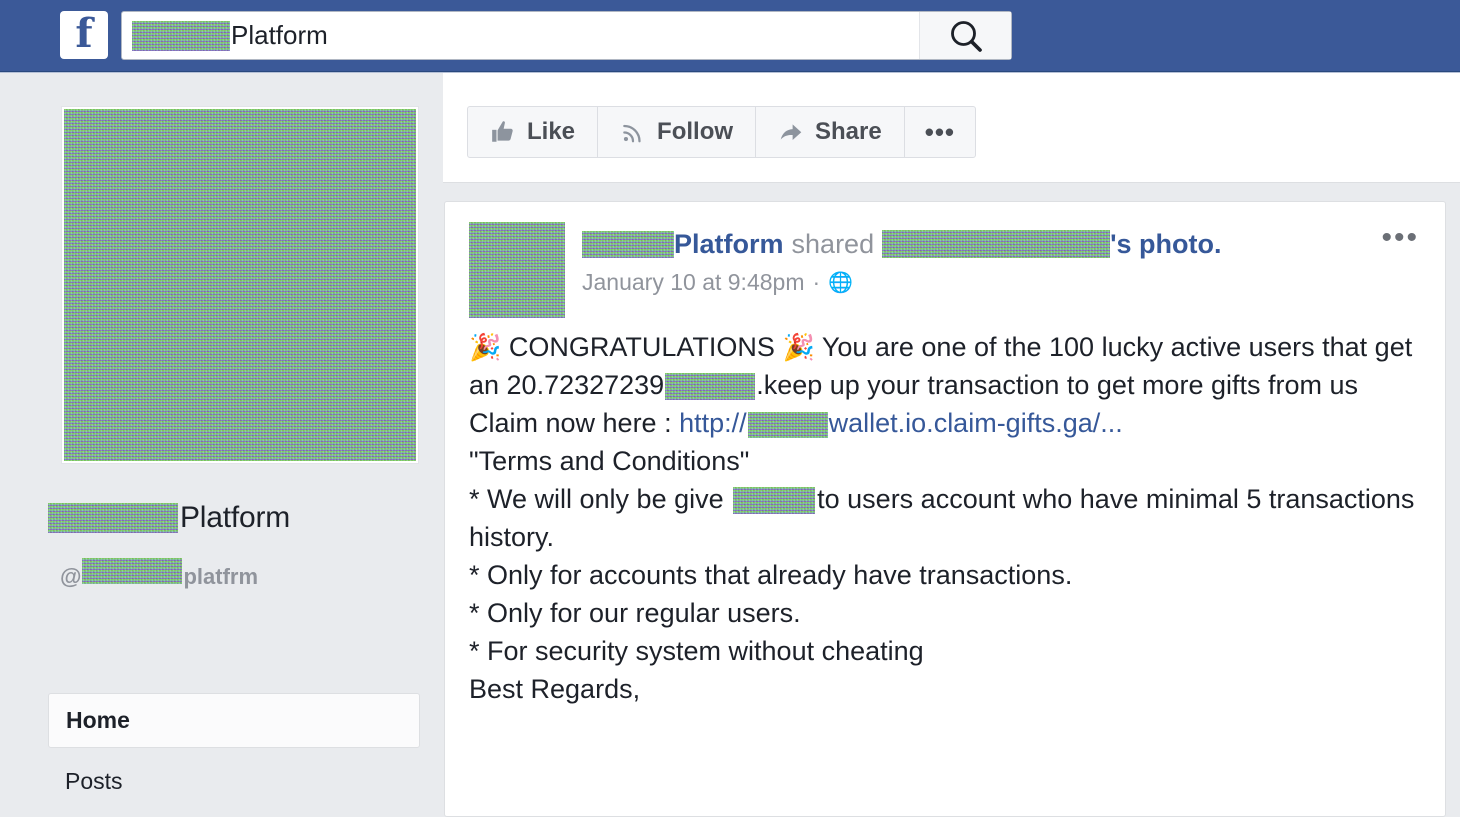  Describe the element at coordinates (693, 282) in the screenshot. I see `post-timestamp: January 10 at 9:48pm` at that location.